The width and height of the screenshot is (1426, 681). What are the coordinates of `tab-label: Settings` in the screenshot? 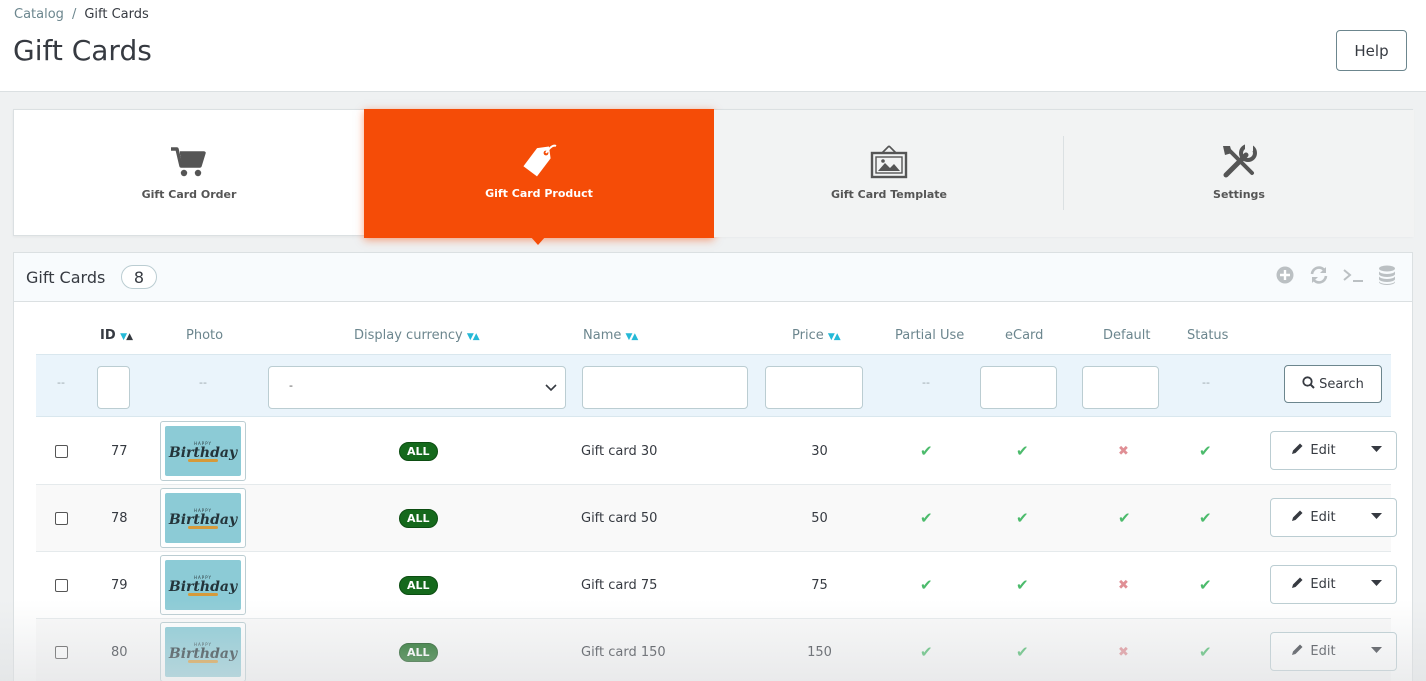 It's located at (1239, 194).